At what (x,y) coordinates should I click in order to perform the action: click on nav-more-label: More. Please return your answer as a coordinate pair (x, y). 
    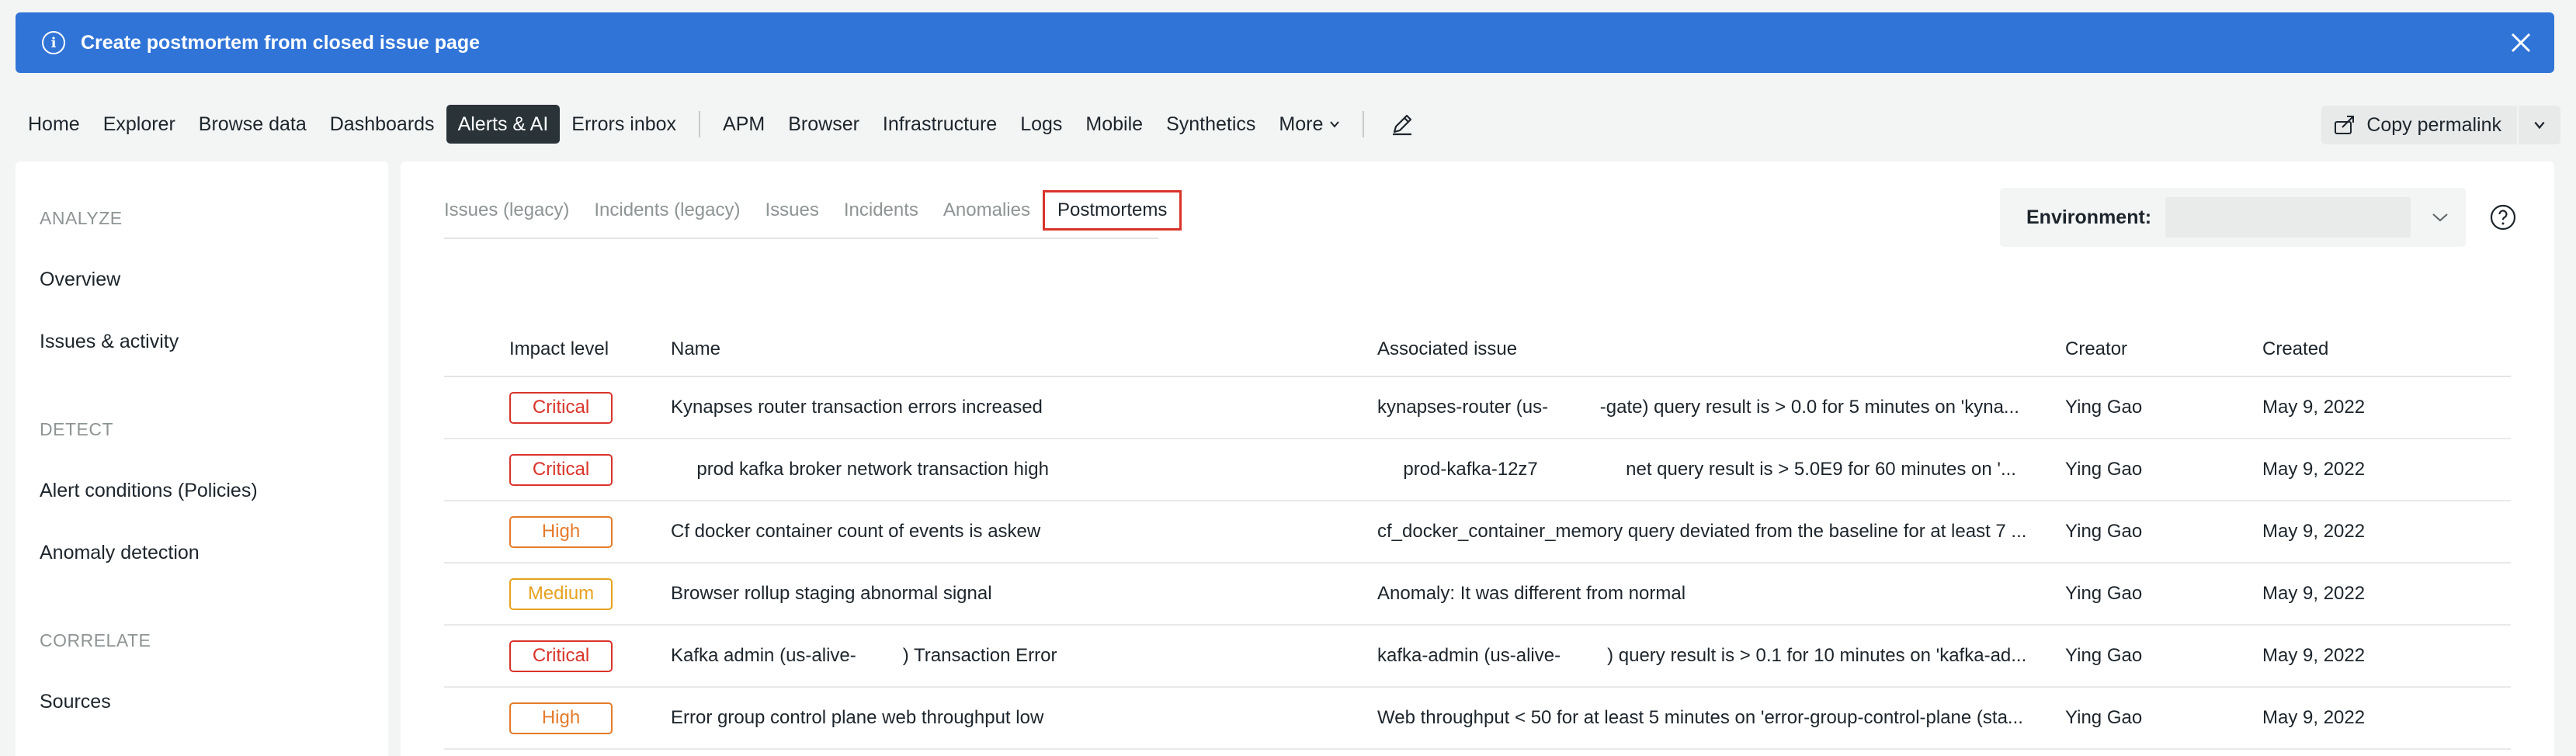
    Looking at the image, I should click on (1301, 124).